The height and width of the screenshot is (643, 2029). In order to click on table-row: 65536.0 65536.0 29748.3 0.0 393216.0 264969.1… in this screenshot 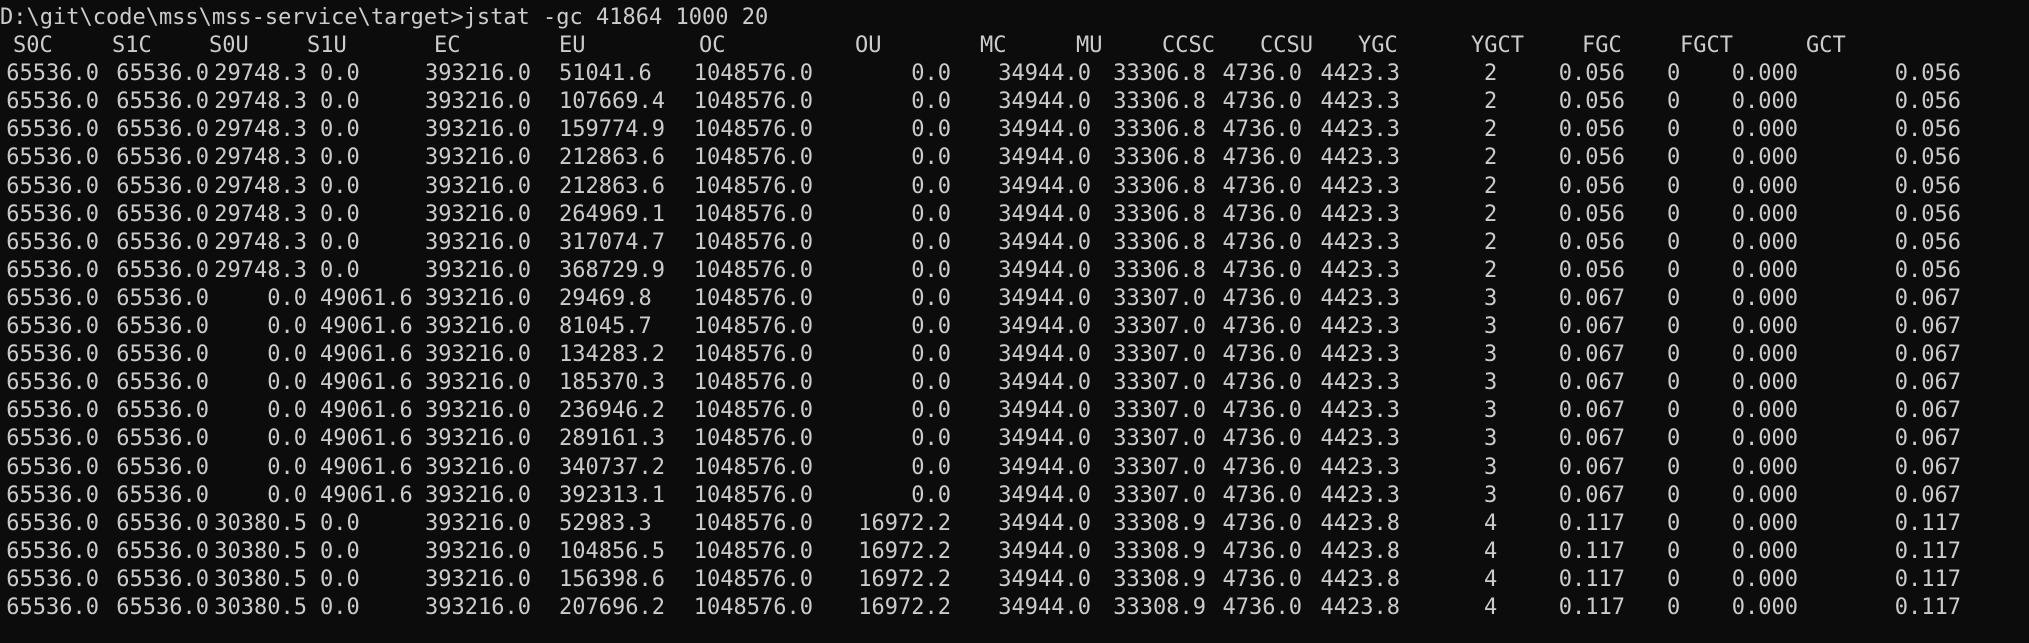, I will do `click(1014, 215)`.